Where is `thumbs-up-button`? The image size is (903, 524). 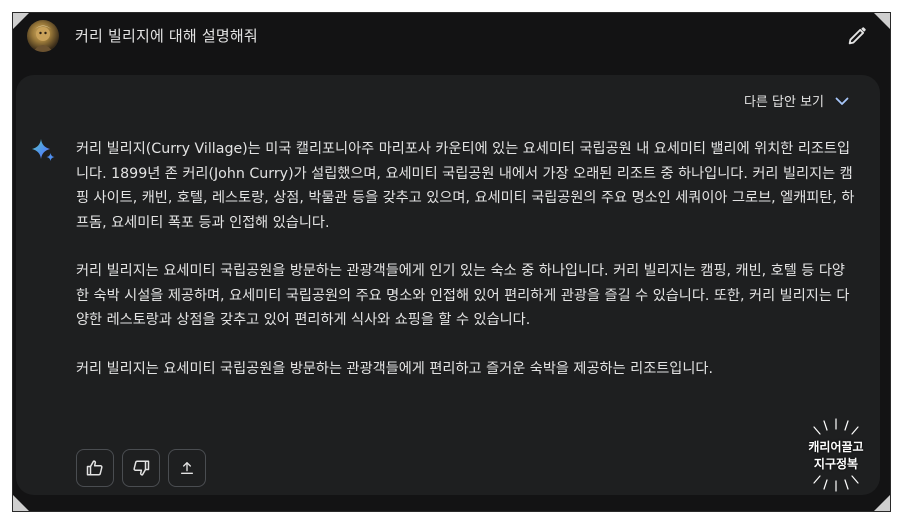
thumbs-up-button is located at coordinates (95, 468).